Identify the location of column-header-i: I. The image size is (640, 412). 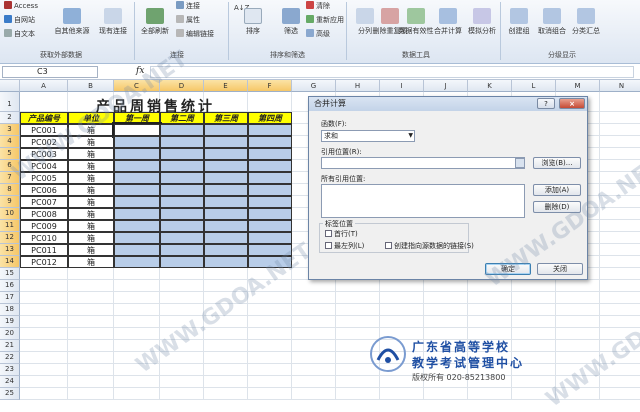
(402, 86).